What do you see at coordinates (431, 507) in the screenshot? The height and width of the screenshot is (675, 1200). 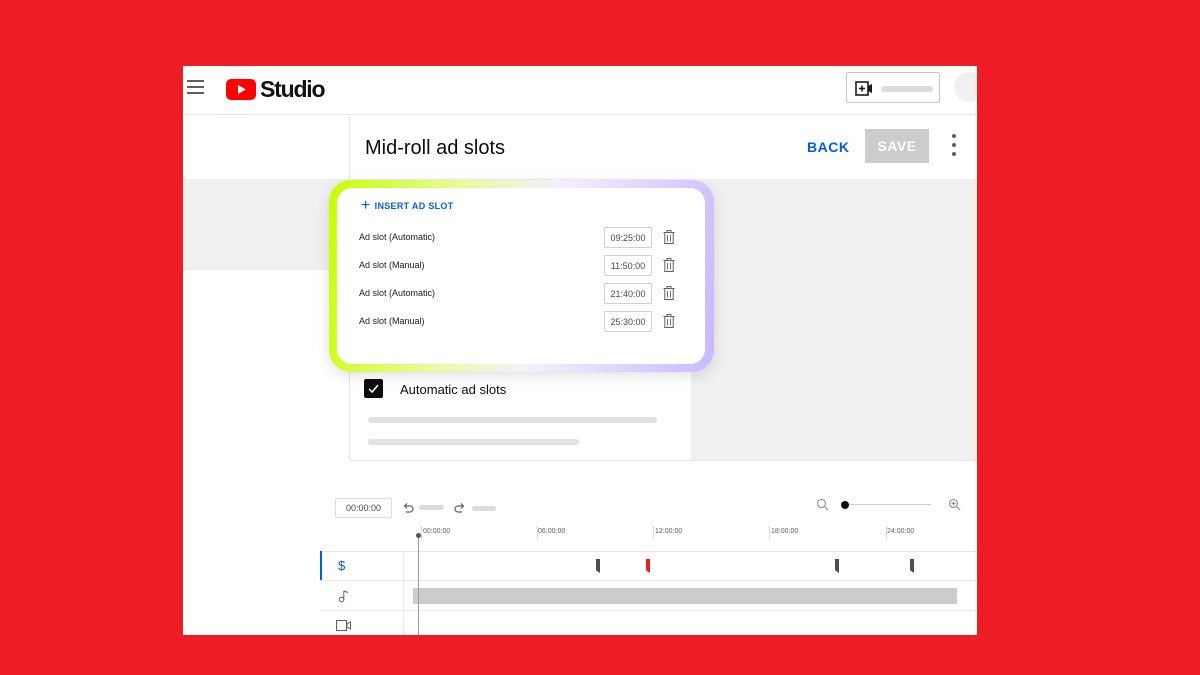 I see `undo-label-placeholder` at bounding box center [431, 507].